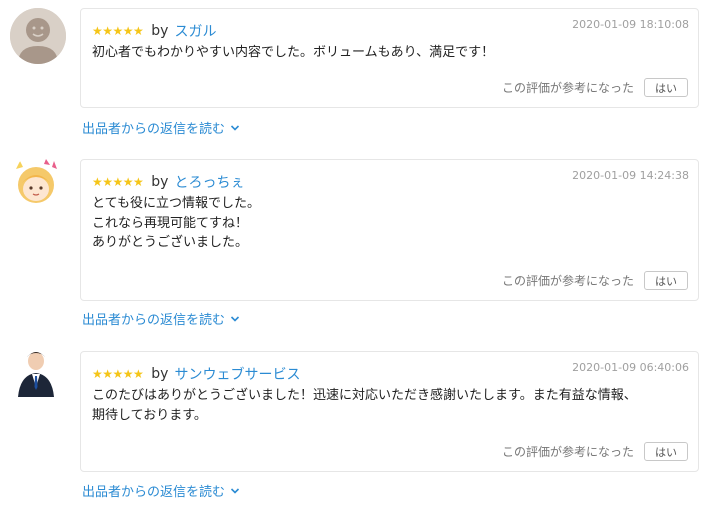  I want to click on businessman-photo-avatar, so click(36, 375).